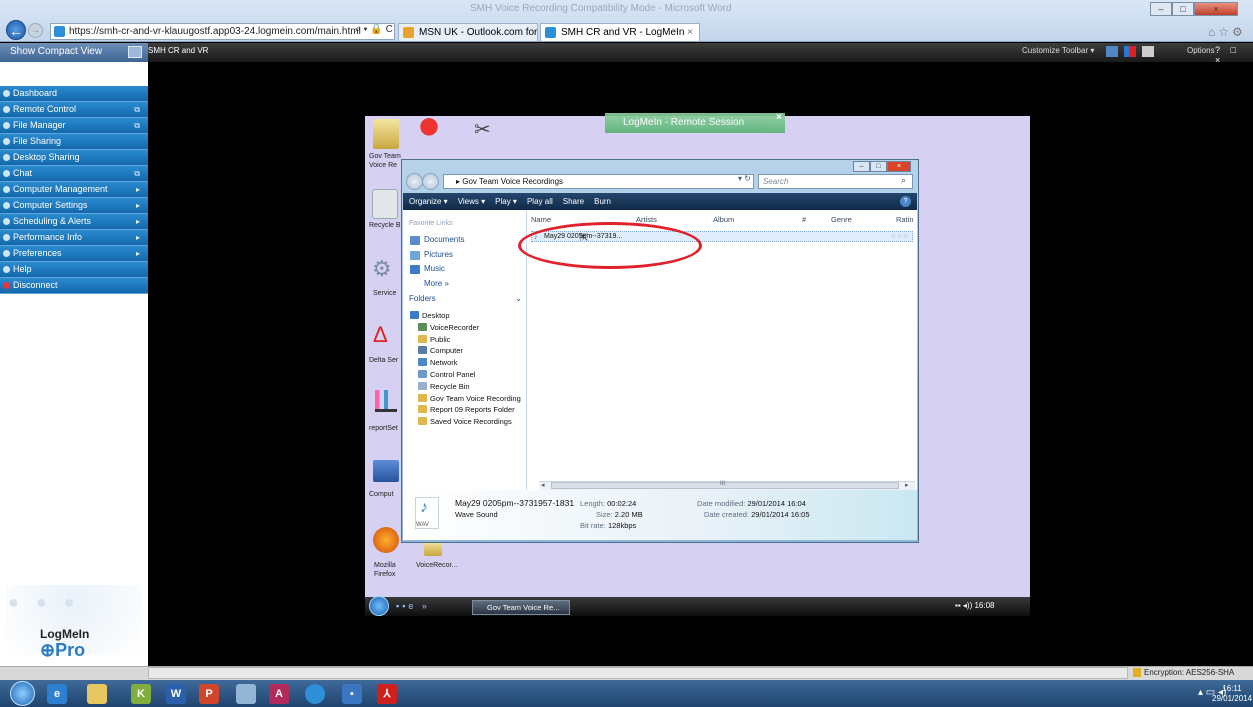 Image resolution: width=1253 pixels, height=707 pixels. Describe the element at coordinates (374, 29) in the screenshot. I see `address-controls: ⌕ ▾ 🔒 C` at that location.